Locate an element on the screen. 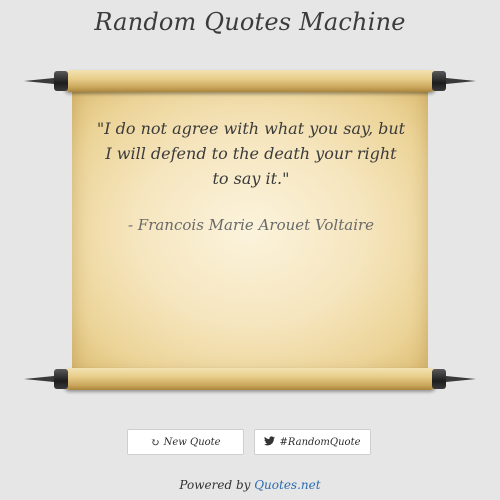  quotes-net-link: Quotes.net is located at coordinates (287, 485).